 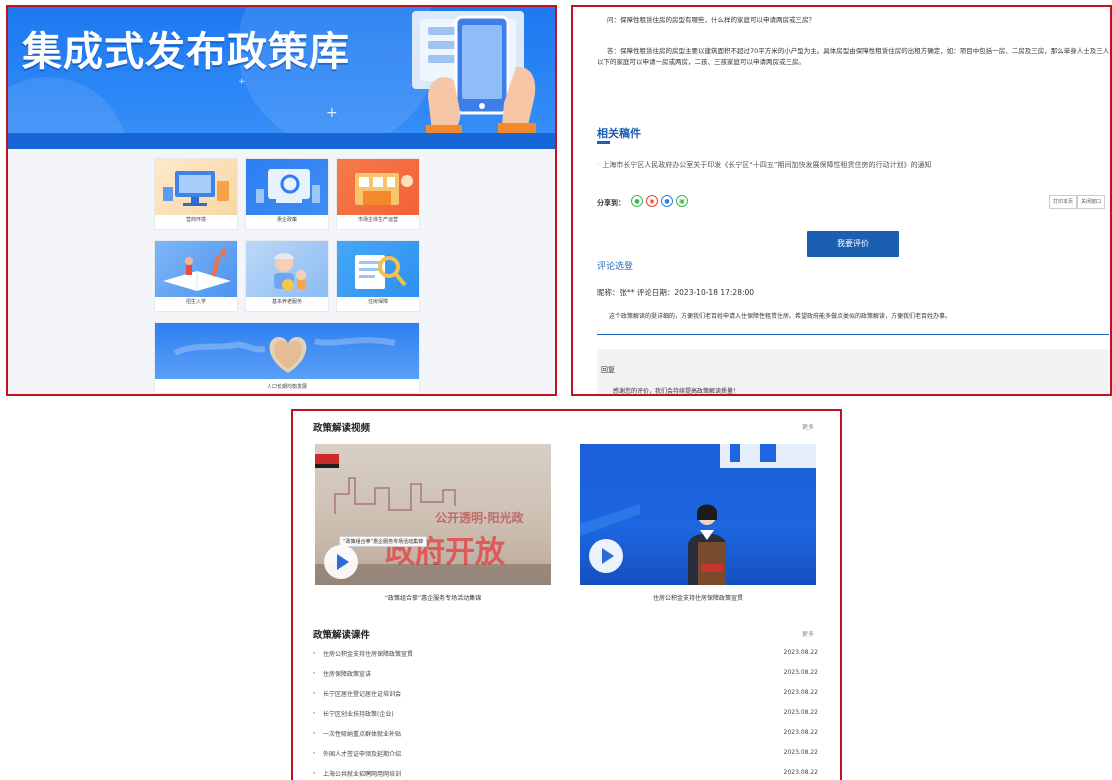 What do you see at coordinates (608, 370) in the screenshot?
I see `reply-title: 回复` at bounding box center [608, 370].